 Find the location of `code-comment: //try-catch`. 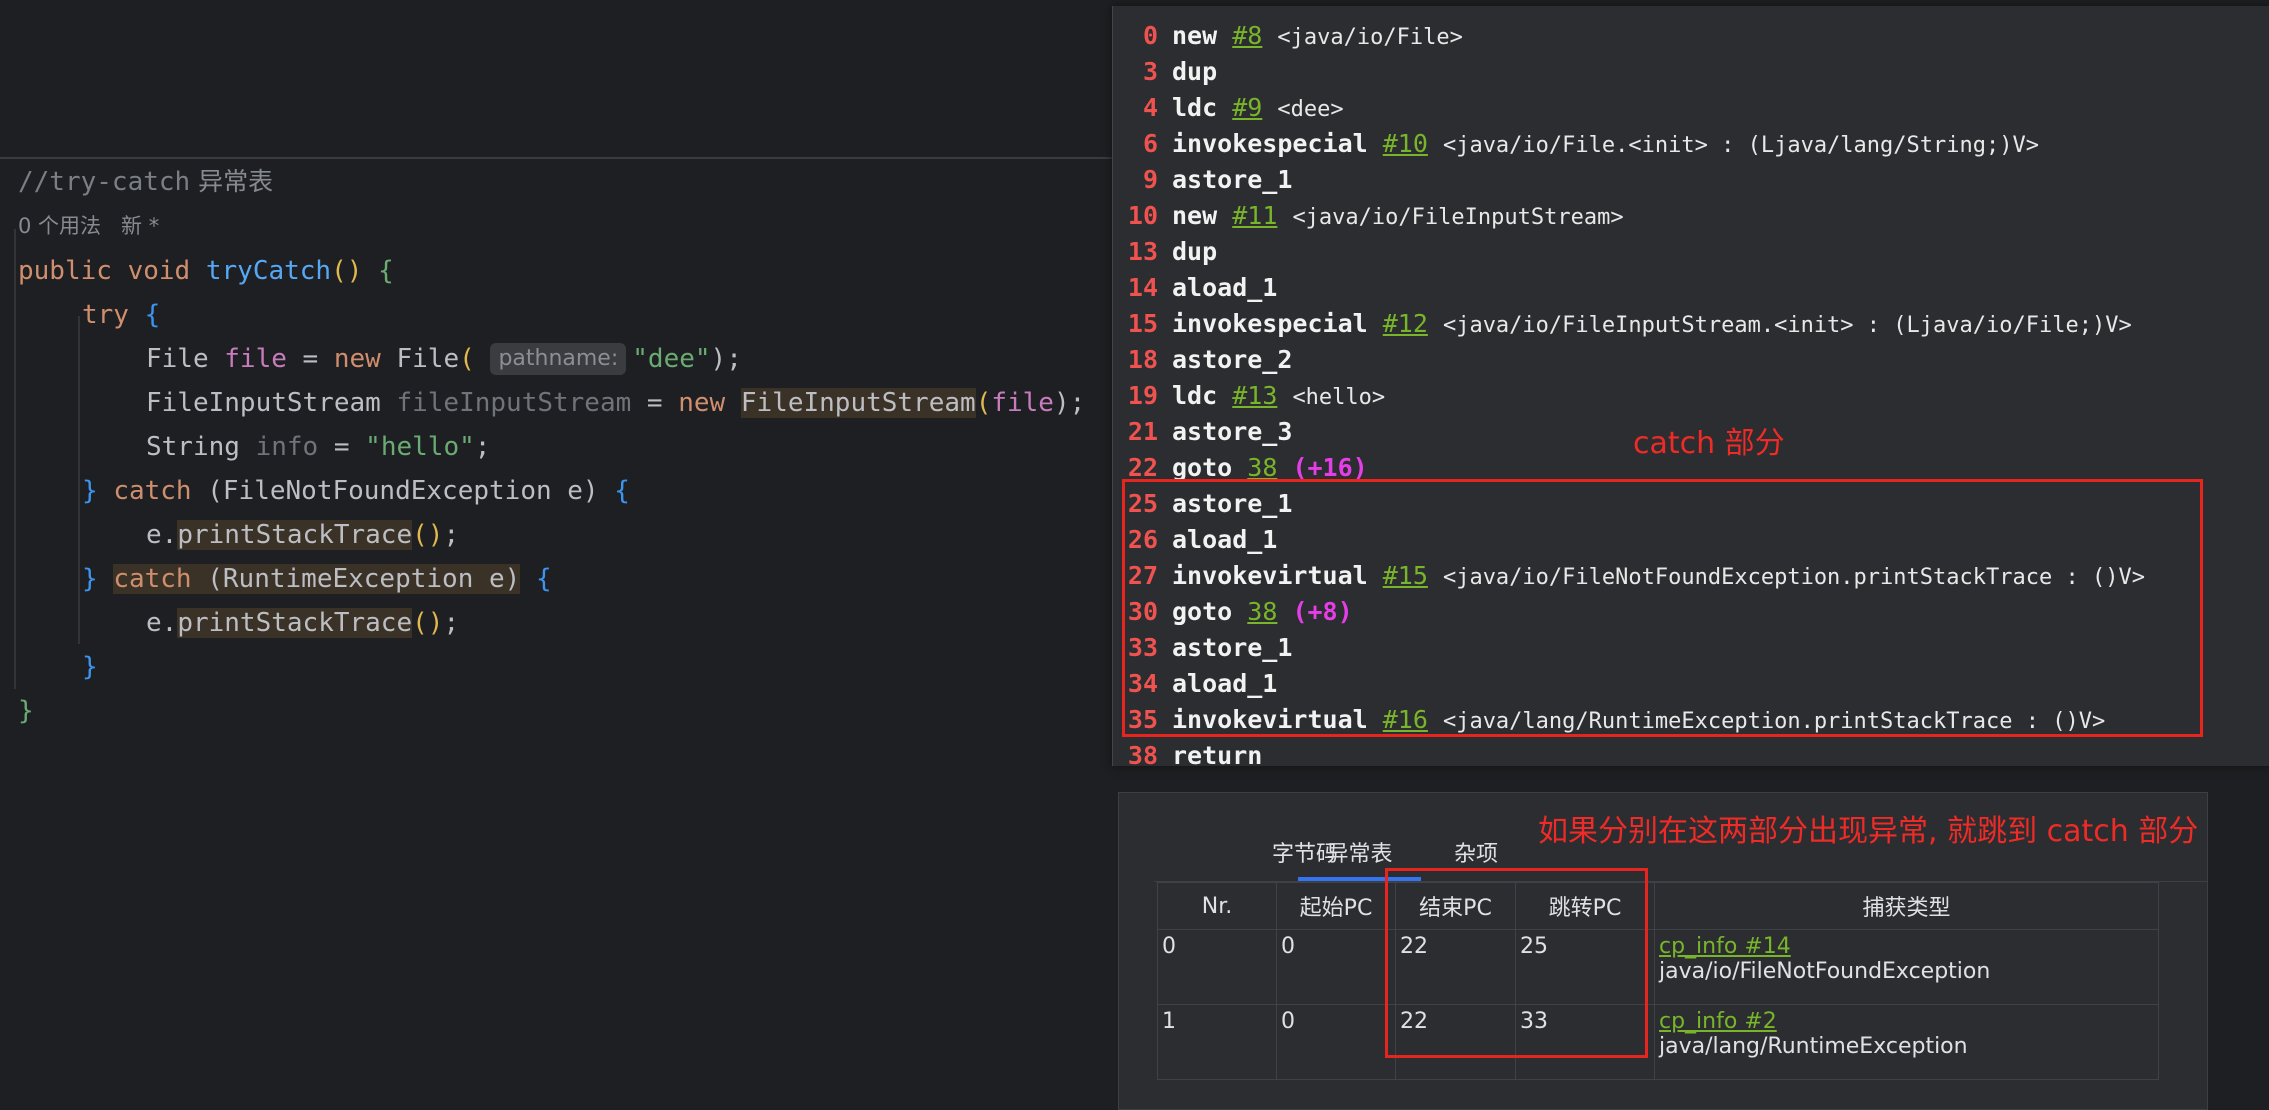

code-comment: //try-catch is located at coordinates (104, 182).